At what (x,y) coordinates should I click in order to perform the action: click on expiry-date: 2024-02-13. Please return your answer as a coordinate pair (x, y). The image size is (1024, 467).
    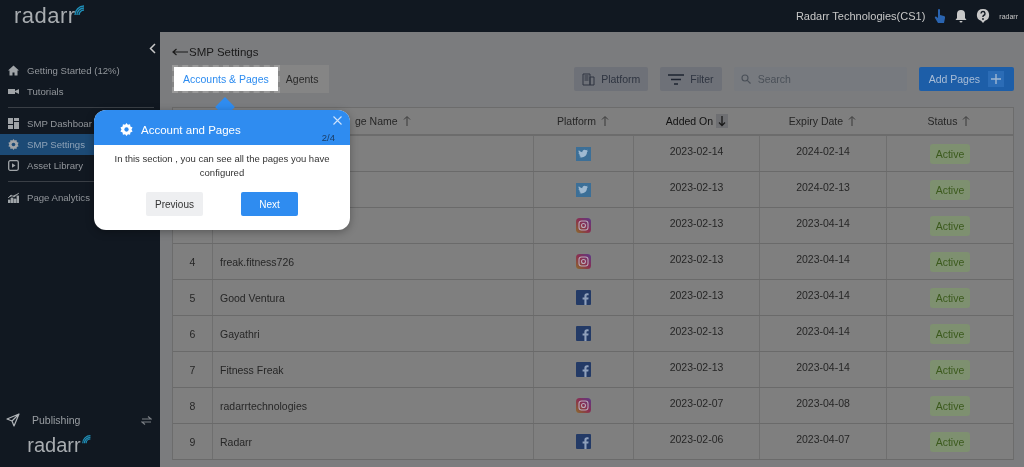
    Looking at the image, I should click on (823, 188).